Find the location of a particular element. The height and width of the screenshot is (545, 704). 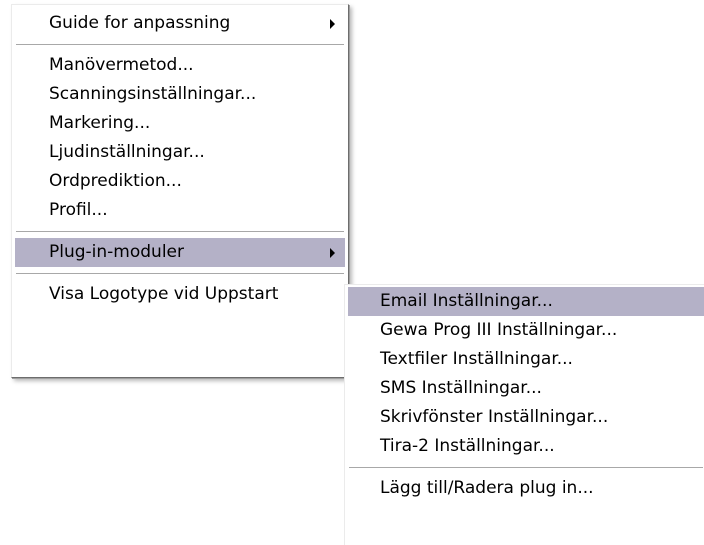

menu-item-plug-in-moduler: Plug-in-moduler is located at coordinates (180, 252).